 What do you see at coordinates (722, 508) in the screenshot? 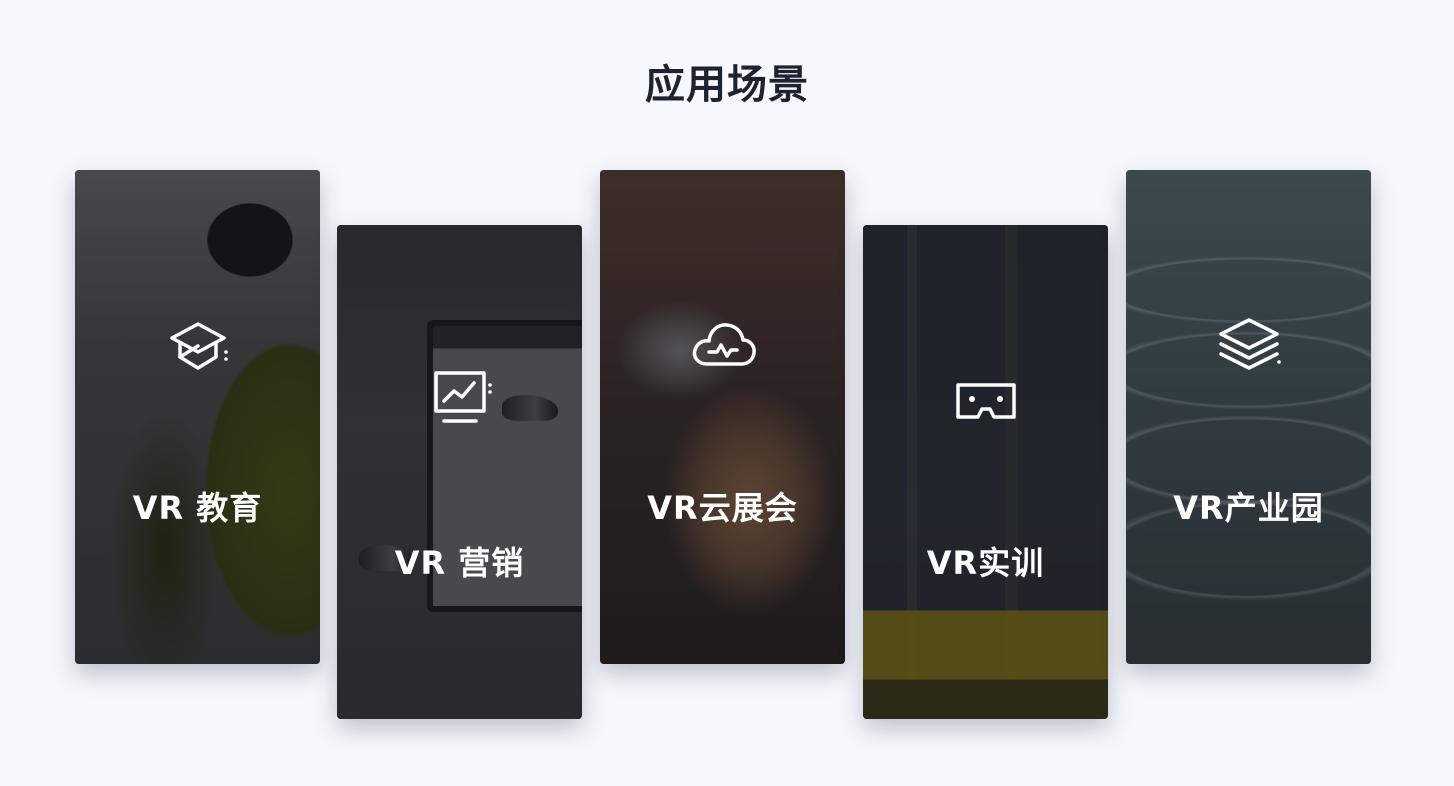
I see `card-label: VR云展会` at bounding box center [722, 508].